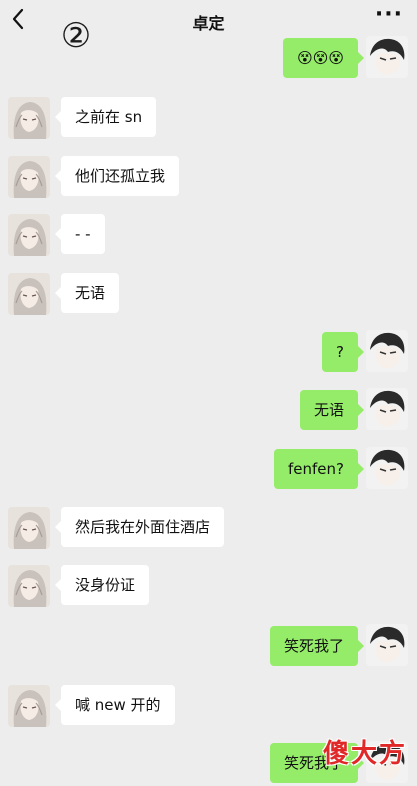 This screenshot has height=786, width=417. I want to click on message-bubble-incoming: - -, so click(80, 234).